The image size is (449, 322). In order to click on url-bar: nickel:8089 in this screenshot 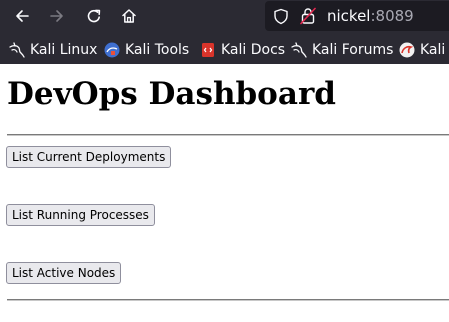, I will do `click(357, 16)`.